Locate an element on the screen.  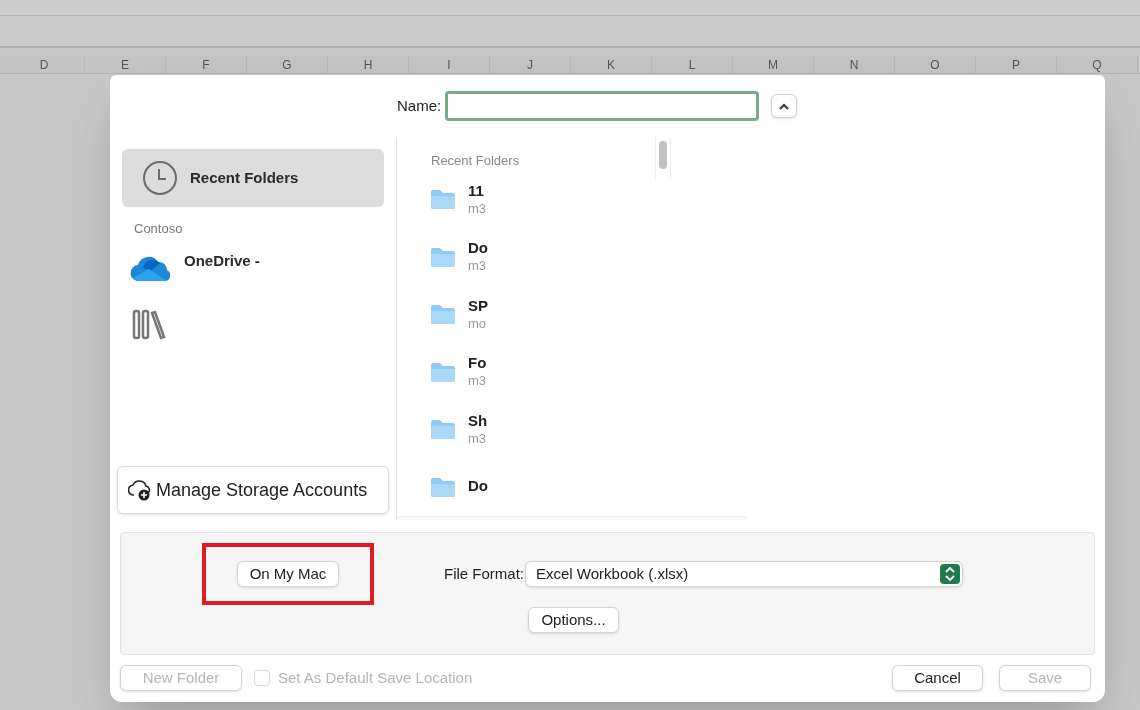
chevron-up-icon is located at coordinates (784, 106).